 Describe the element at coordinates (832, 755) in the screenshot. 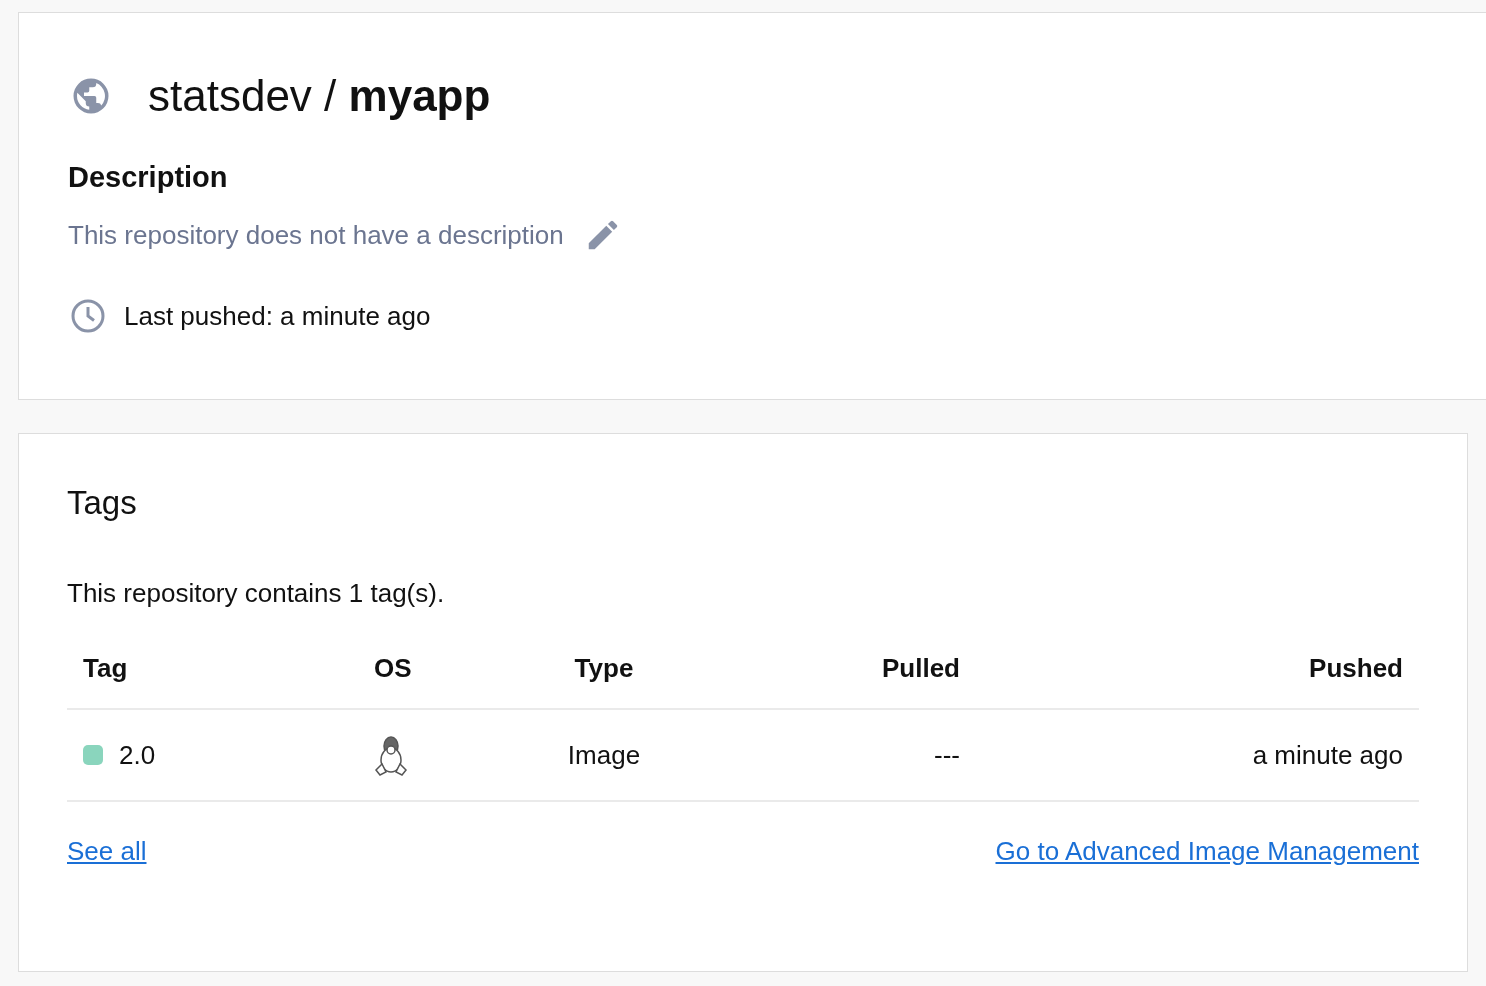

I see `table-cell: ---` at that location.